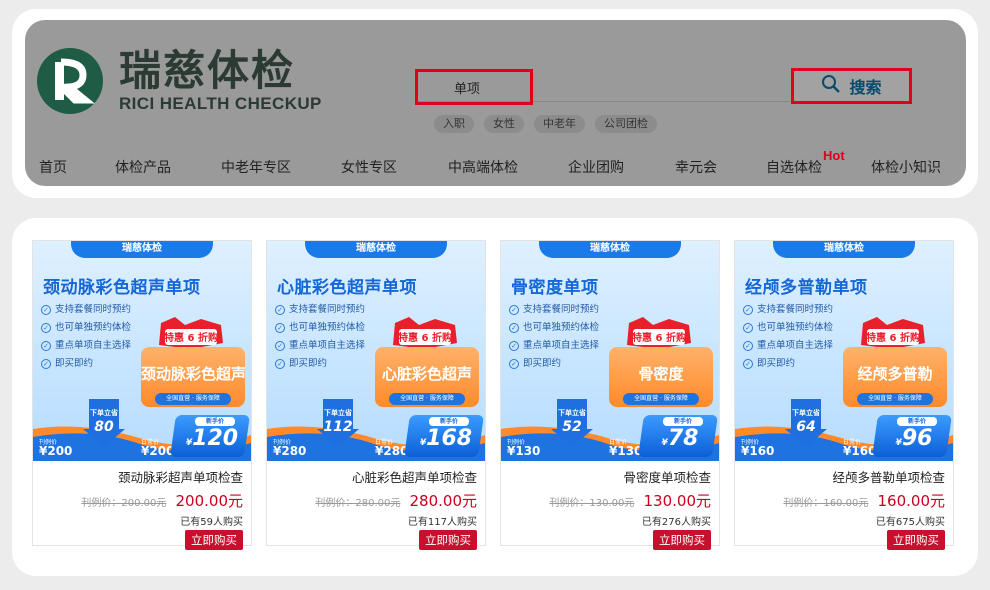 The width and height of the screenshot is (990, 590). I want to click on sold-count: 已有117人购买, so click(442, 522).